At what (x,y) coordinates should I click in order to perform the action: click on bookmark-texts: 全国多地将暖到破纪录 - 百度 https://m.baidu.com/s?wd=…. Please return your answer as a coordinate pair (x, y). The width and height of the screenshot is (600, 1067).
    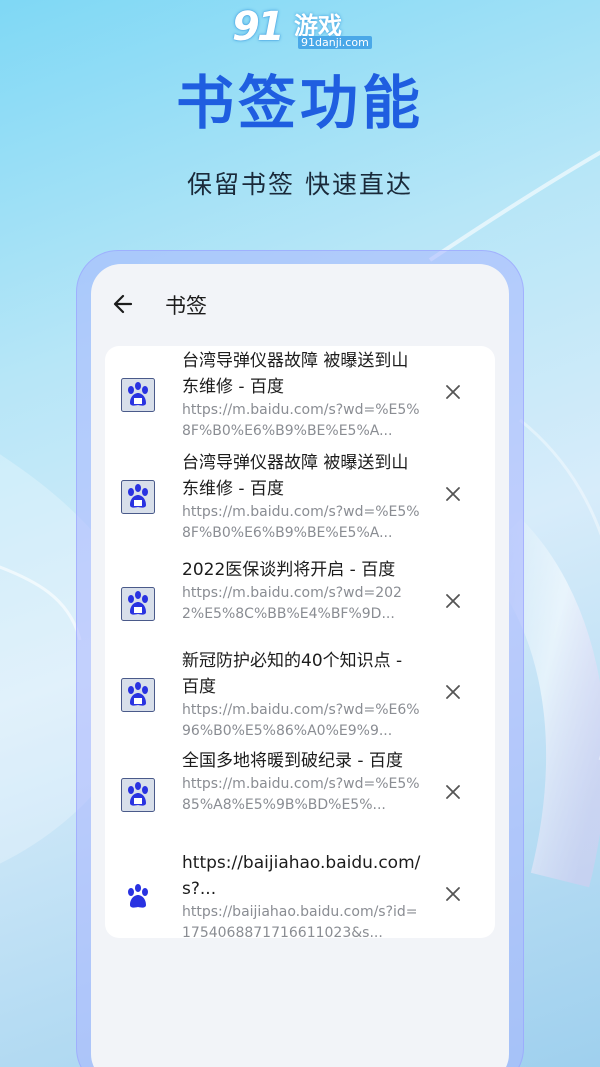
    Looking at the image, I should click on (302, 782).